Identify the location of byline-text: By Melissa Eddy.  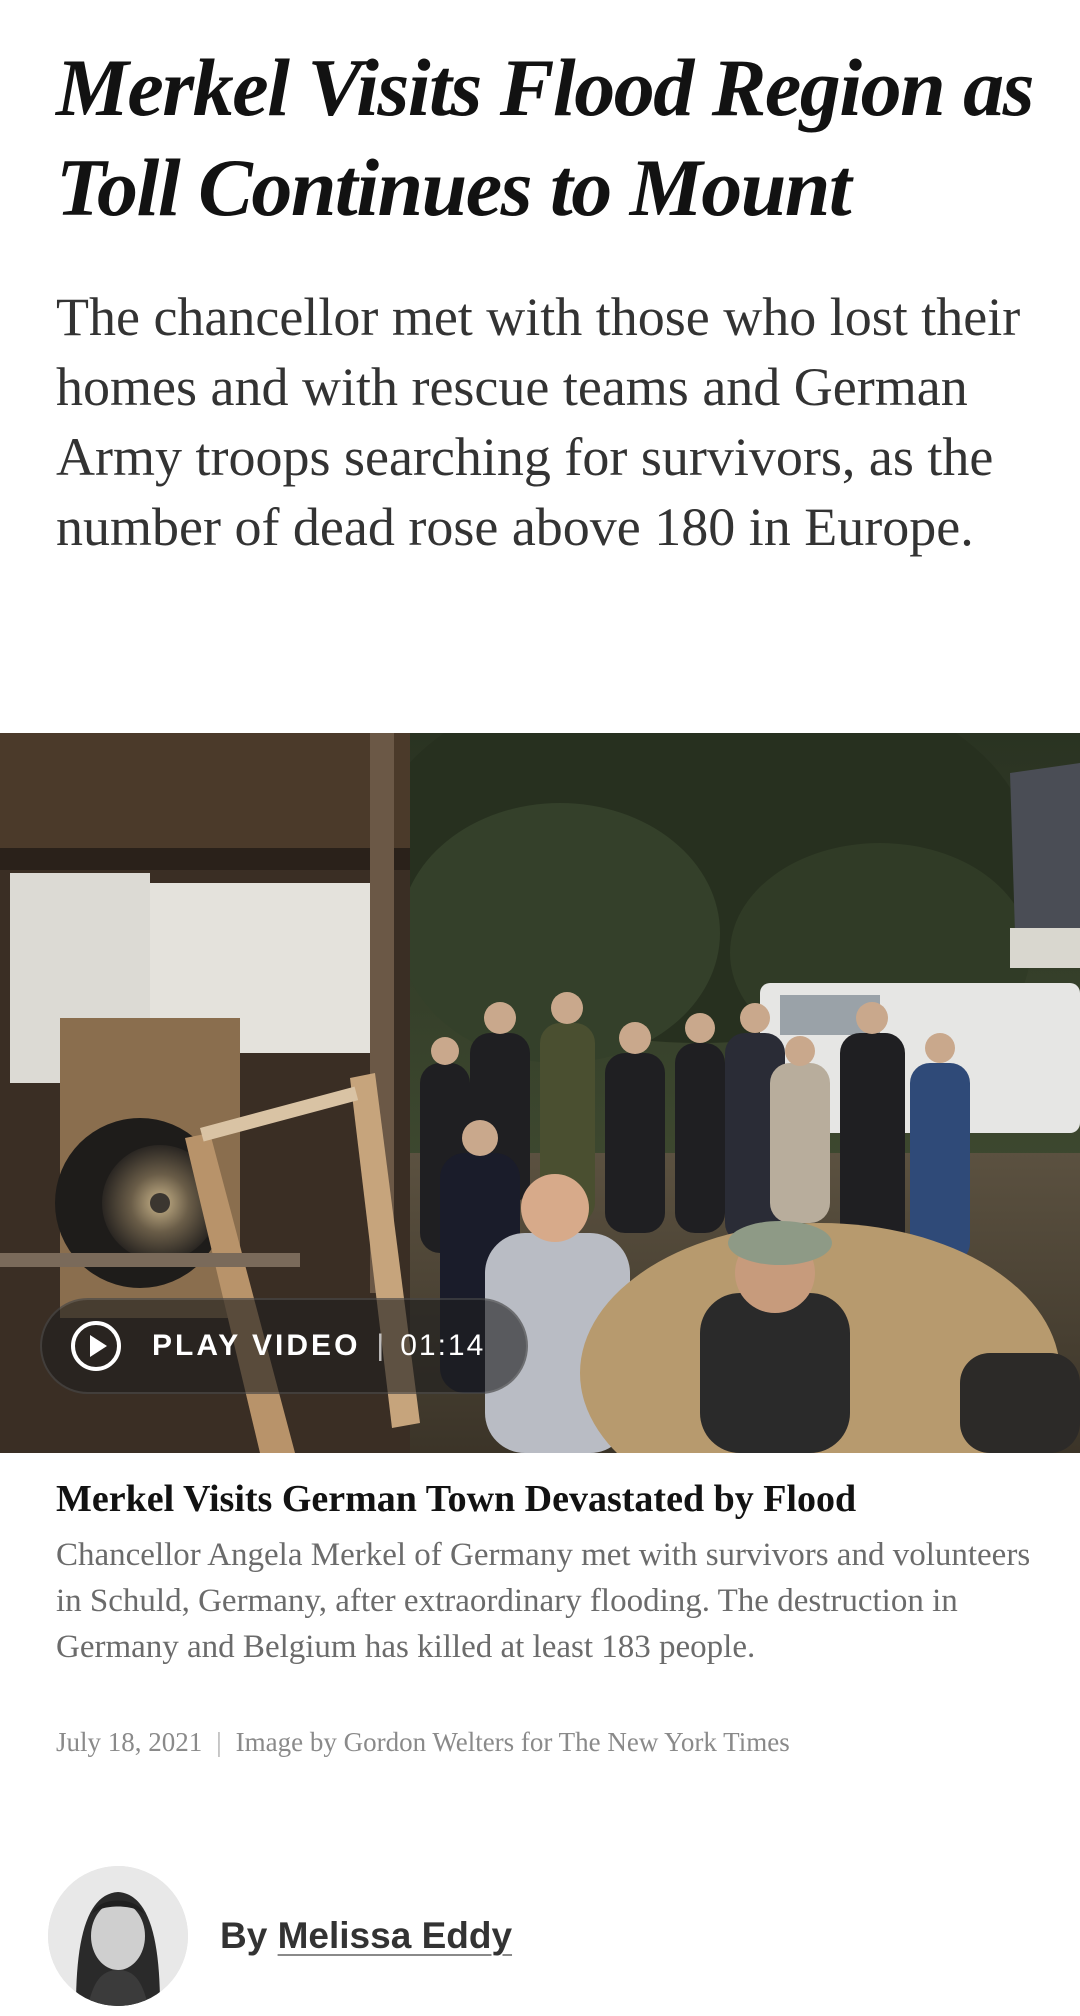
(366, 1936).